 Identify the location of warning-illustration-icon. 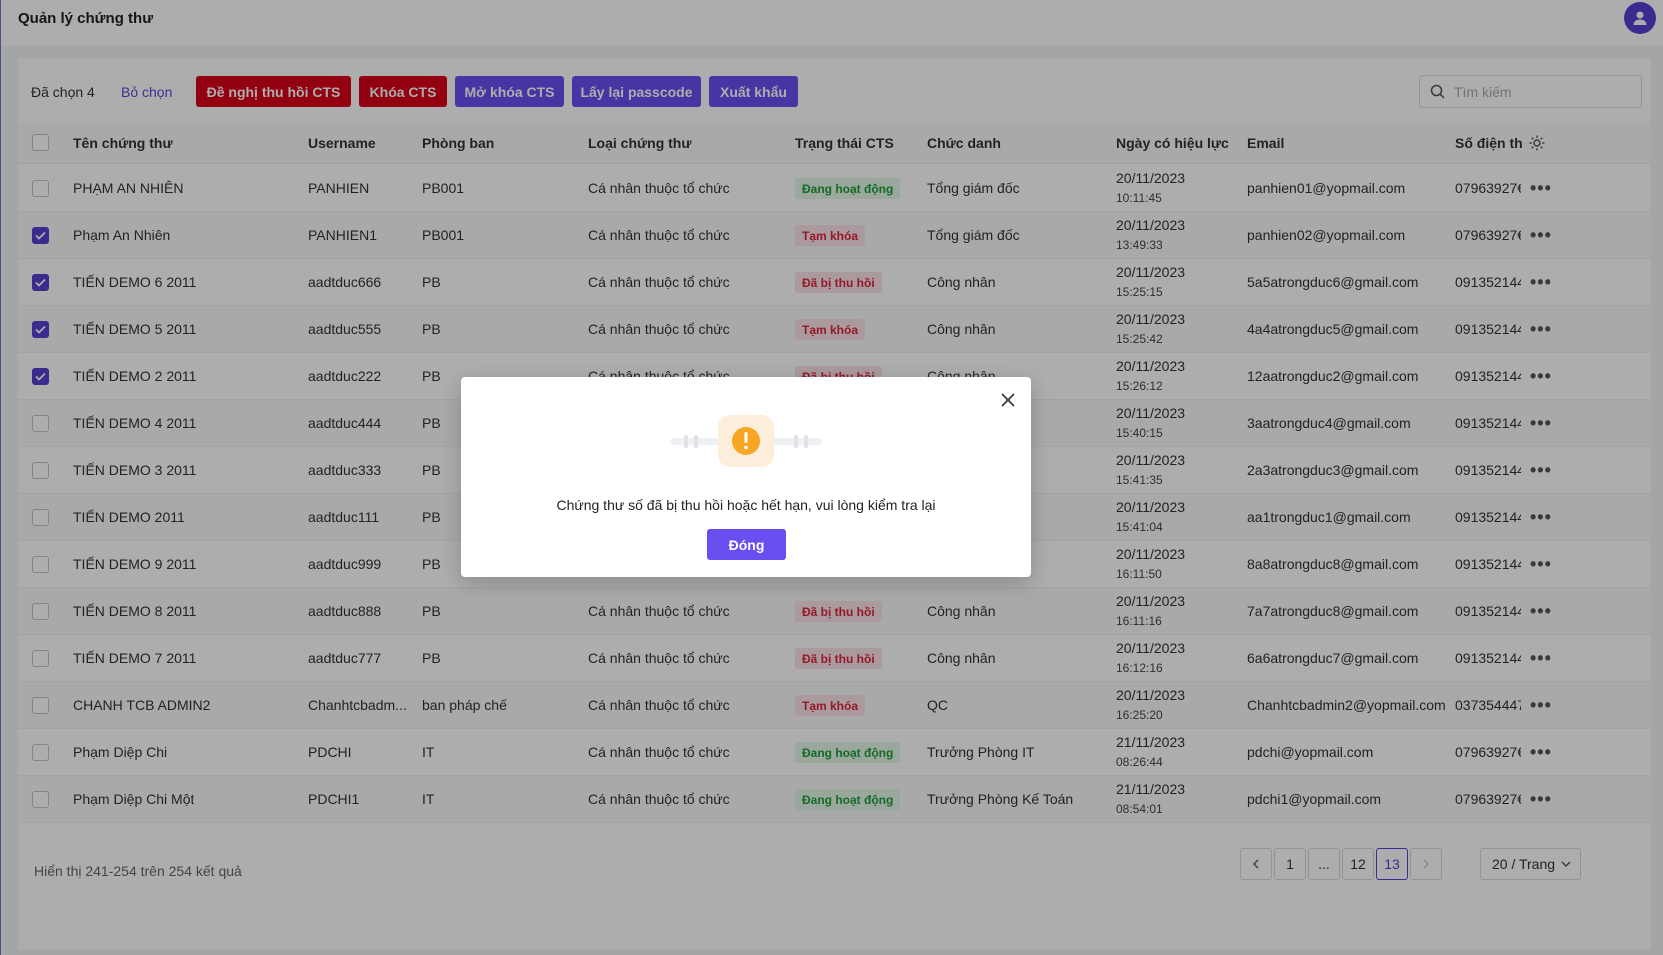
(746, 441).